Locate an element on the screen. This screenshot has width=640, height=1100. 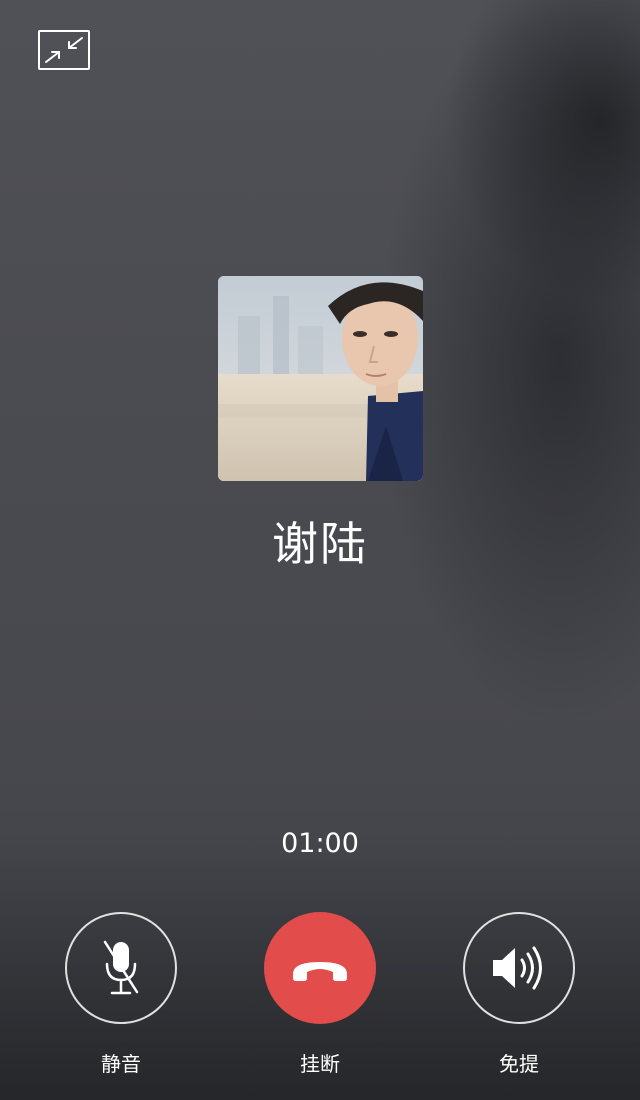
caller-avatar is located at coordinates (320, 378).